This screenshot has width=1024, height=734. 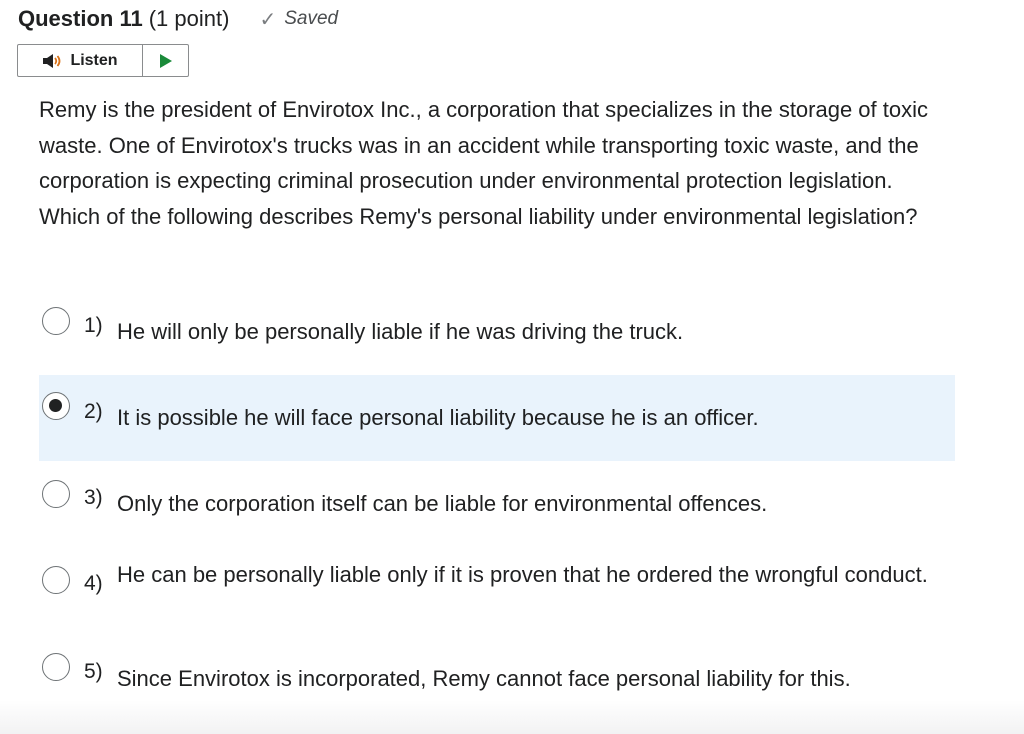 I want to click on radio-button-selected, so click(x=56, y=406).